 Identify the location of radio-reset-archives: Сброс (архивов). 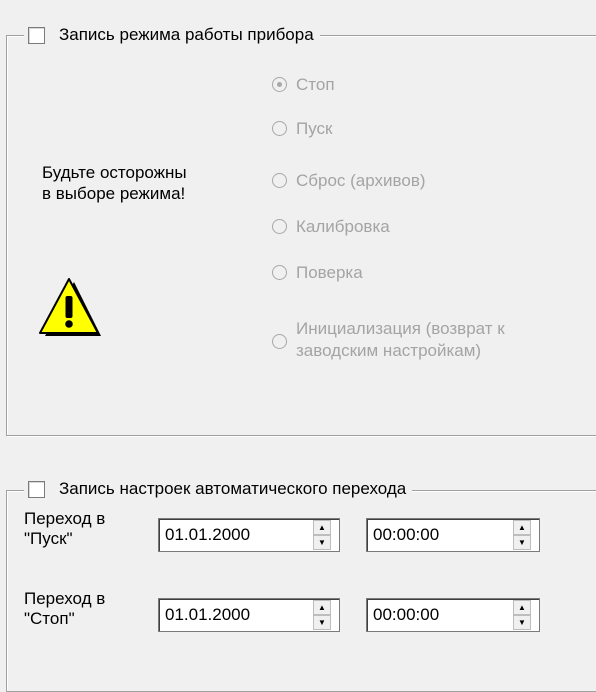
(349, 181).